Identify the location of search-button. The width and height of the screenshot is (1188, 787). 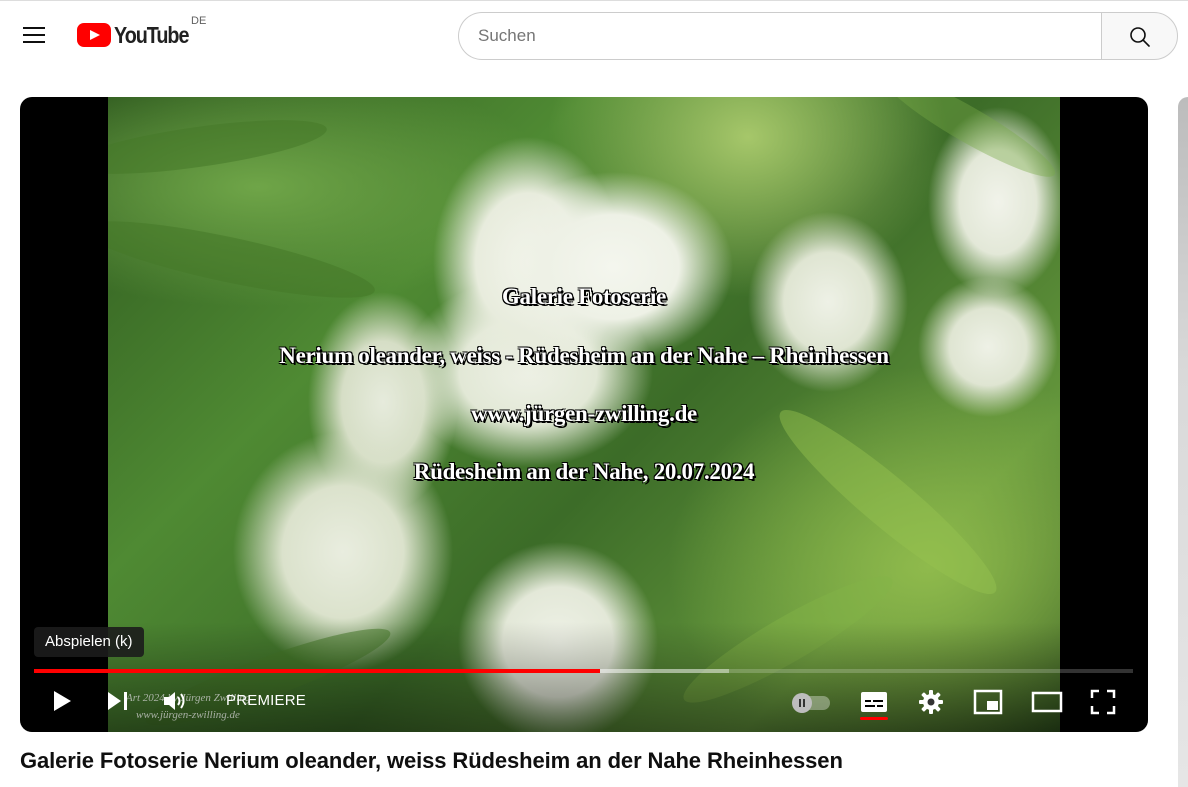
(1139, 36).